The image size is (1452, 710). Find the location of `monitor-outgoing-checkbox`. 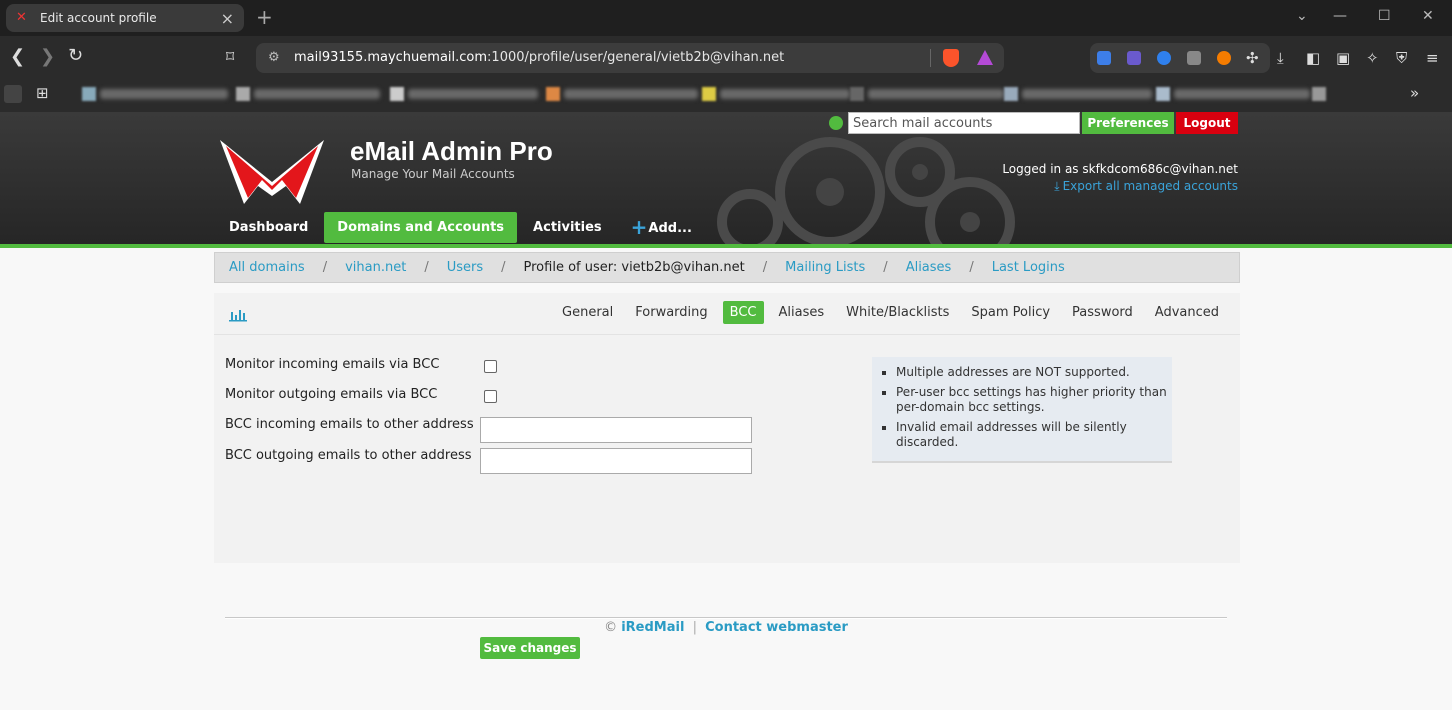

monitor-outgoing-checkbox is located at coordinates (490, 396).